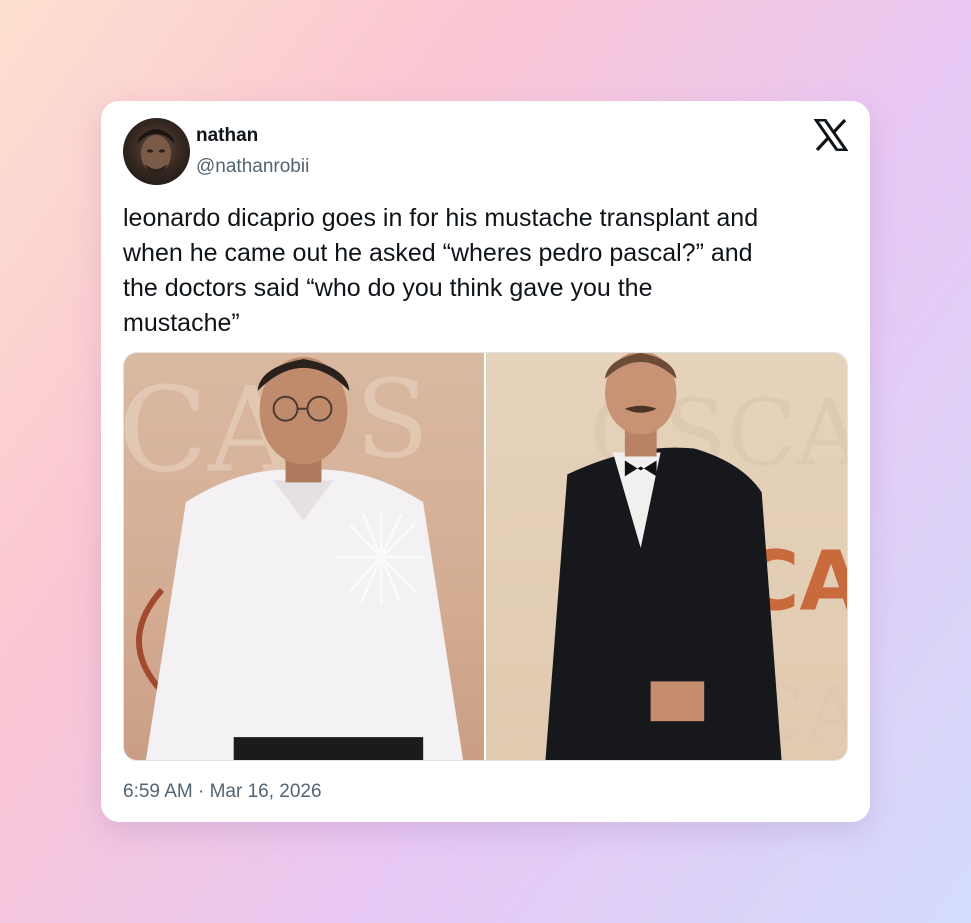 Image resolution: width=971 pixels, height=923 pixels. I want to click on x-logo-icon, so click(831, 135).